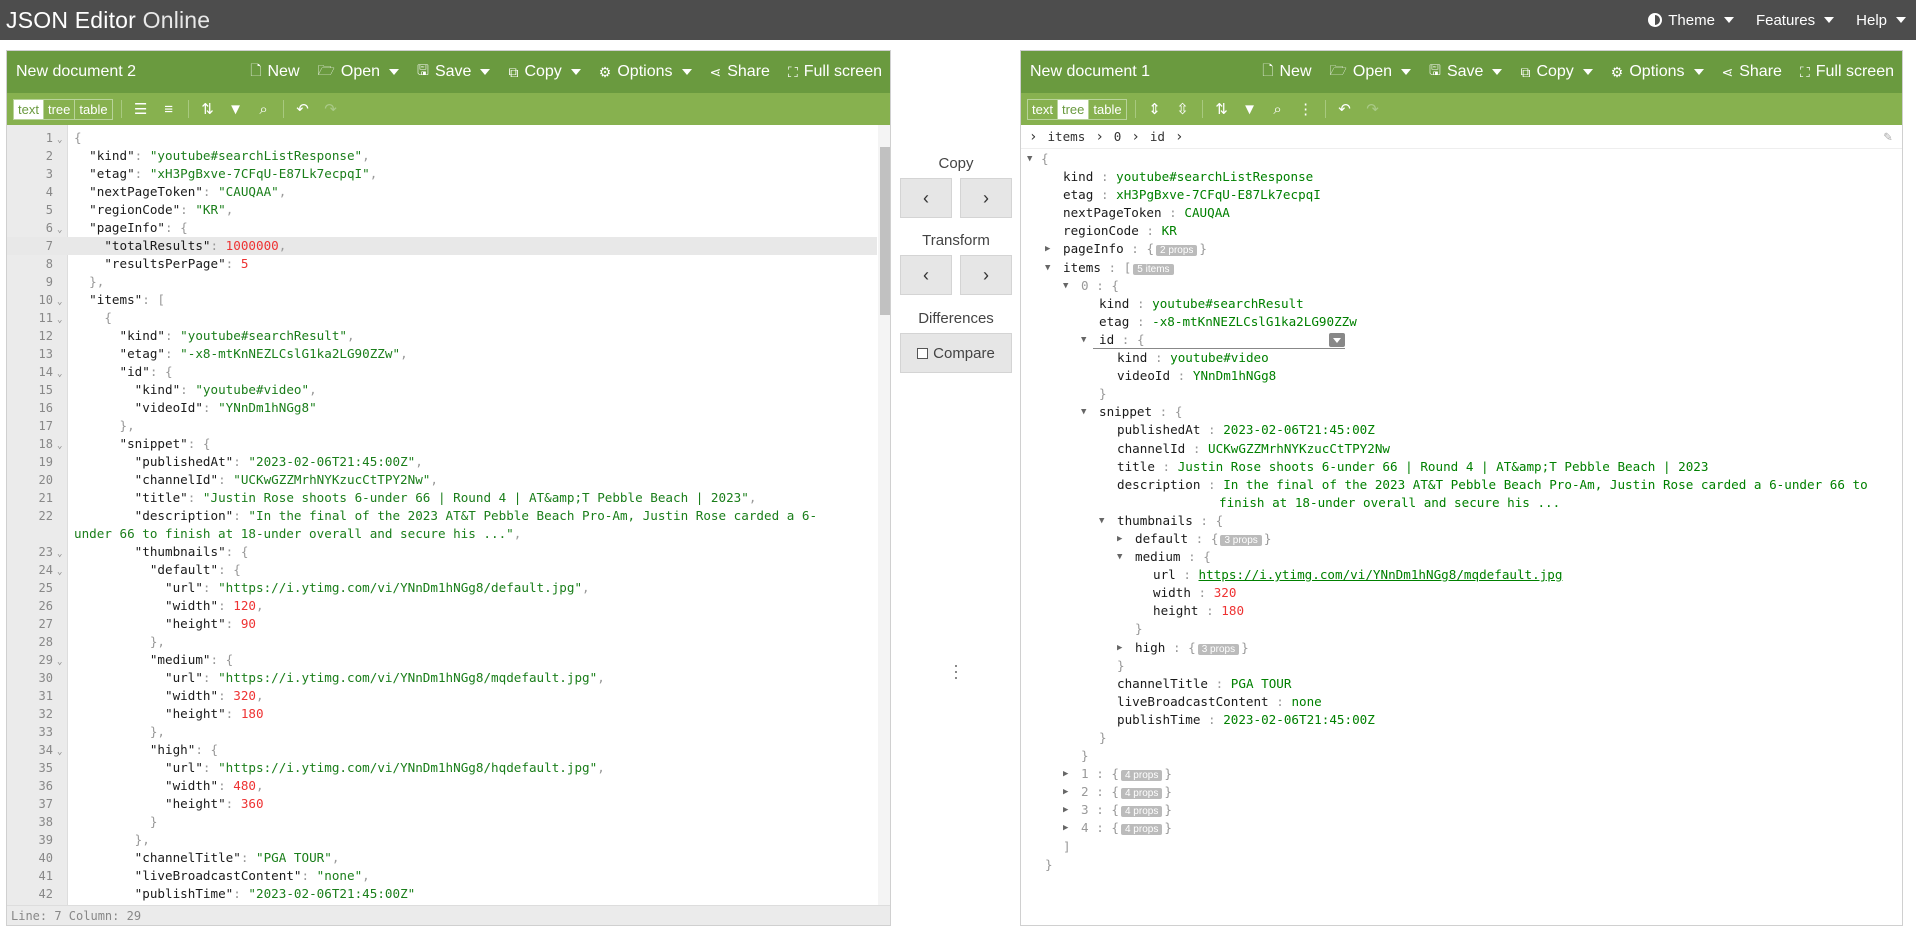  What do you see at coordinates (956, 671) in the screenshot?
I see `drag-handle-icon: · · ·` at bounding box center [956, 671].